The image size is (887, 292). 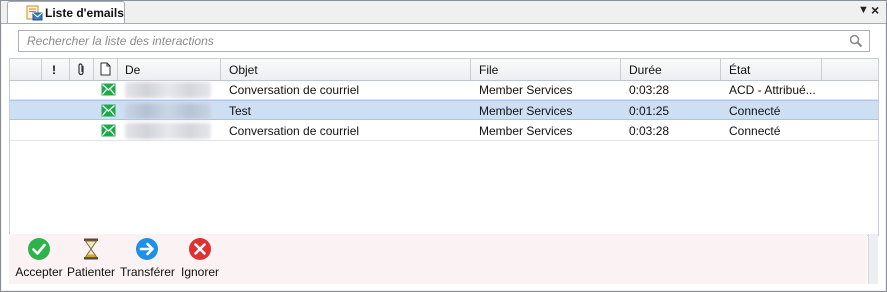 What do you see at coordinates (856, 41) in the screenshot?
I see `search-icon` at bounding box center [856, 41].